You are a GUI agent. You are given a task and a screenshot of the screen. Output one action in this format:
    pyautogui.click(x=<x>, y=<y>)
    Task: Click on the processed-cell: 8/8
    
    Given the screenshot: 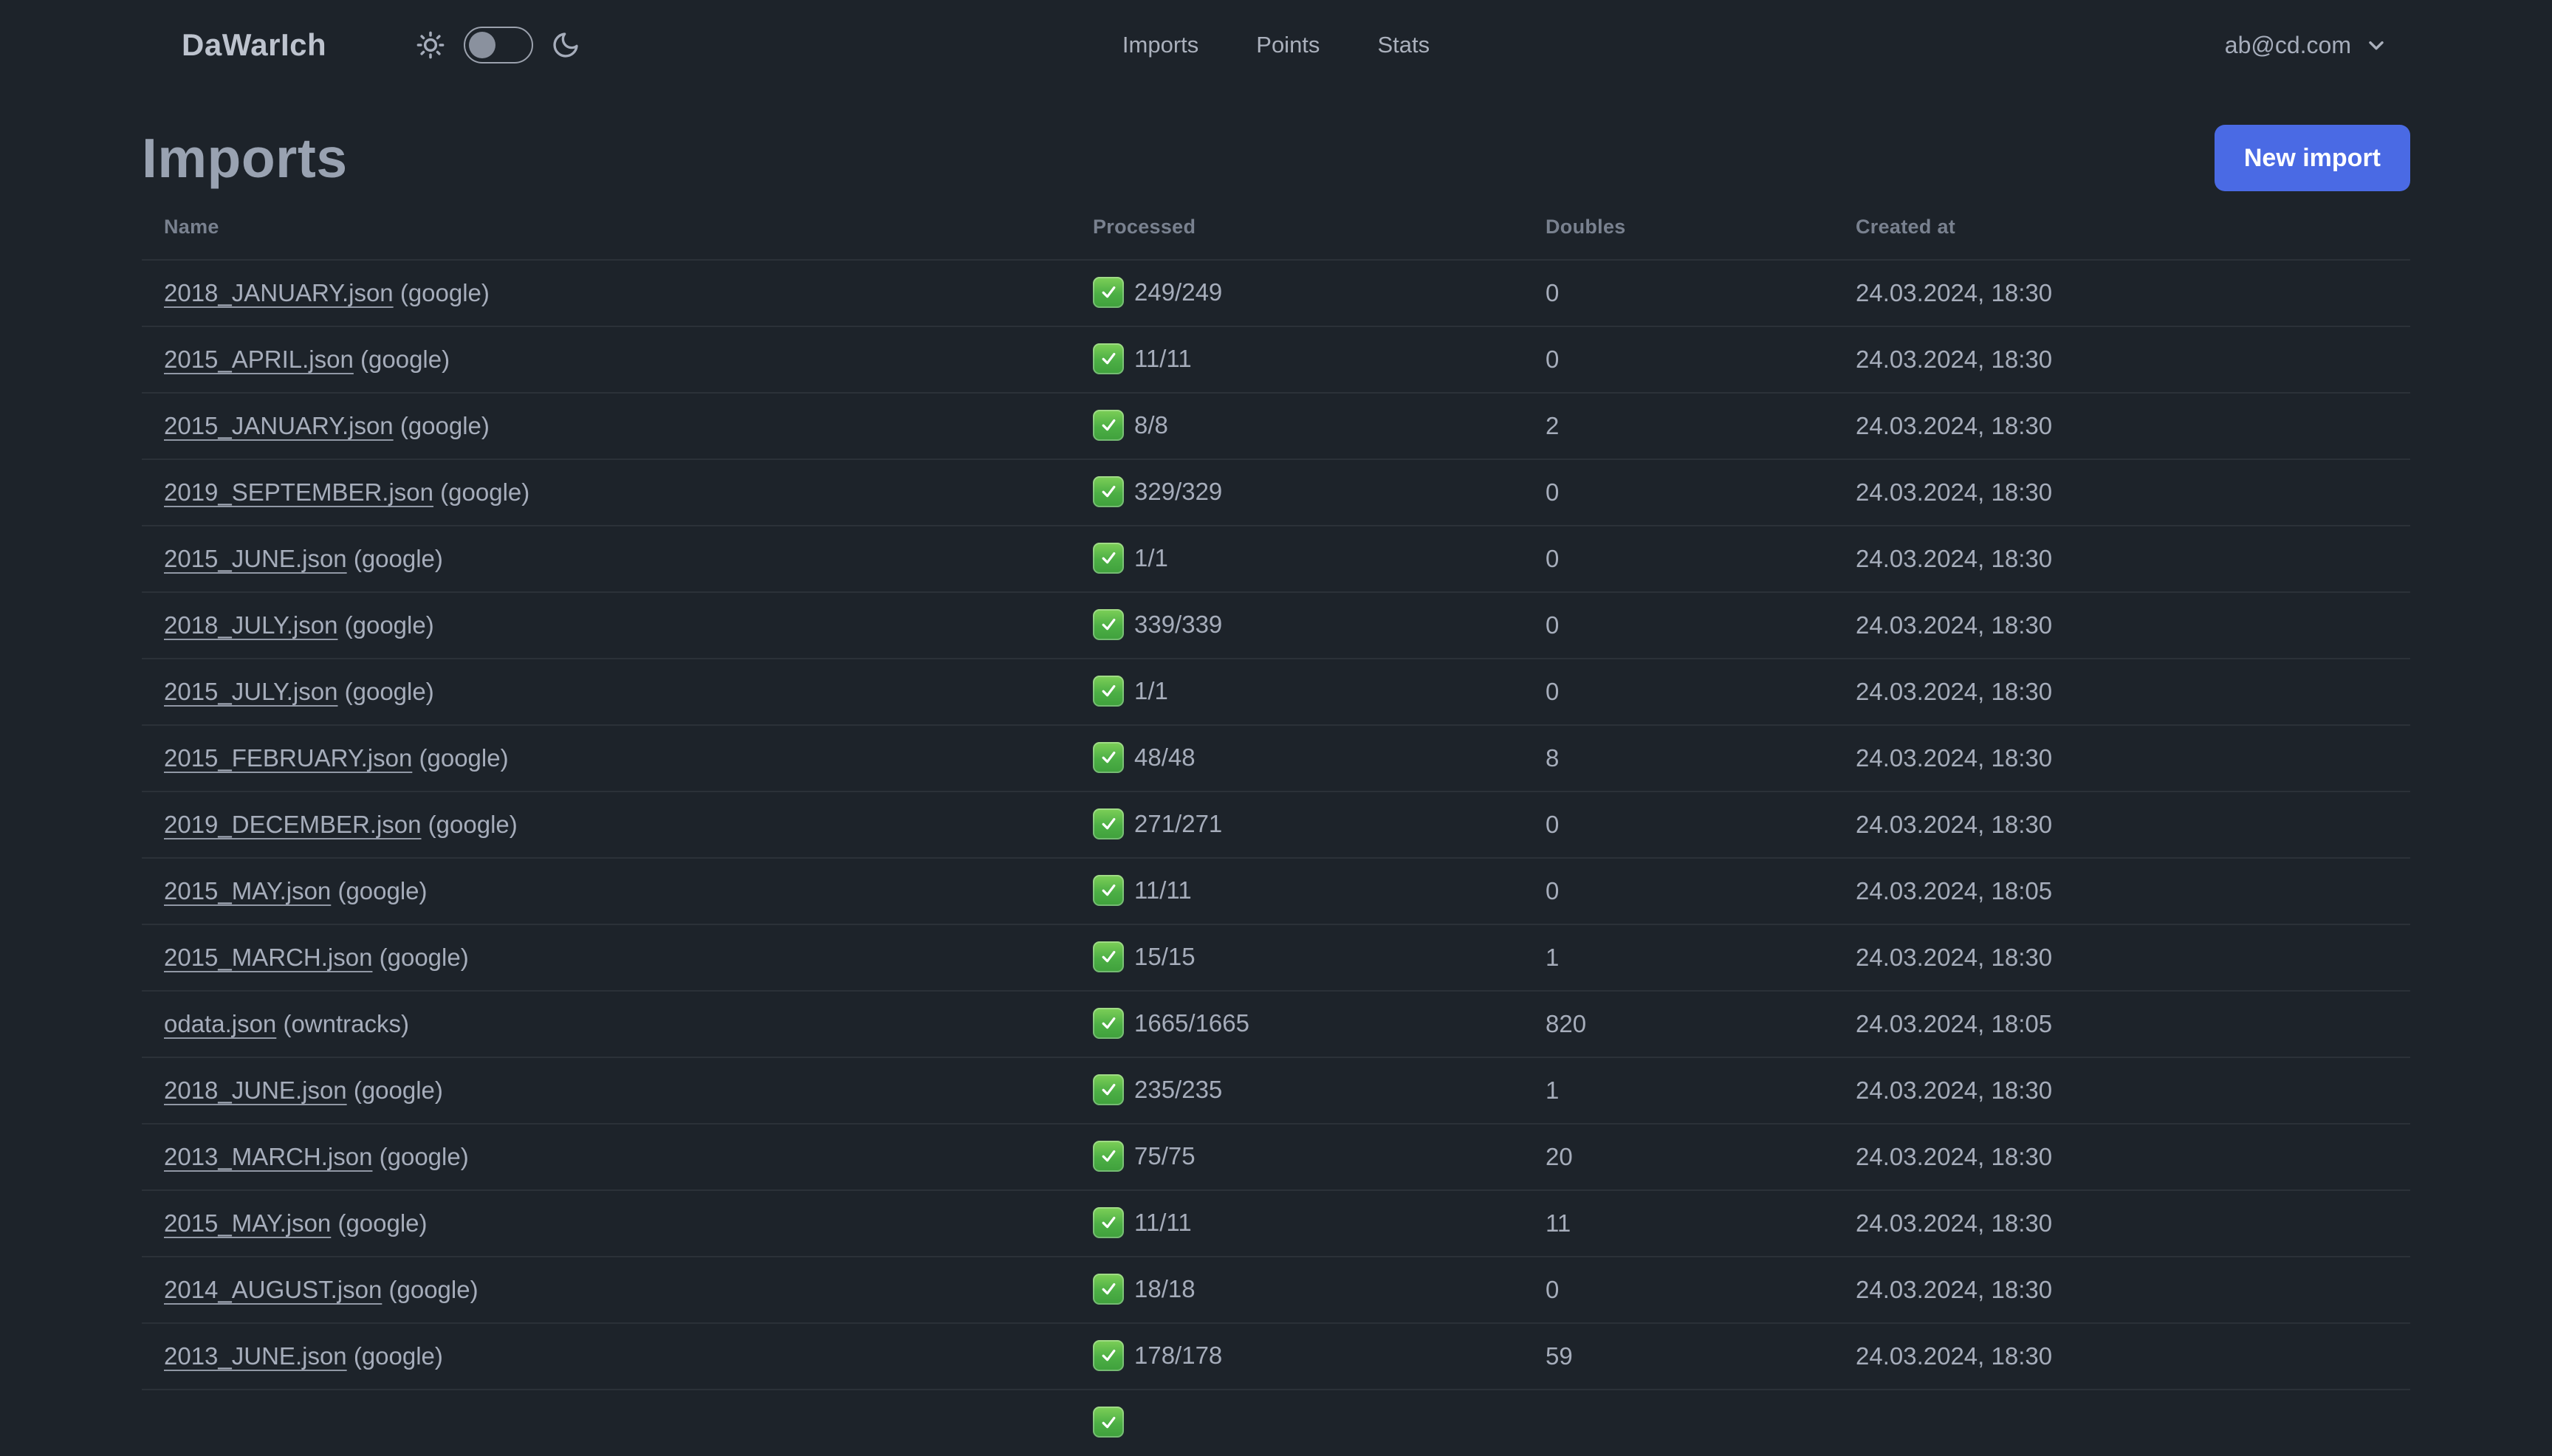 What is the action you would take?
    pyautogui.click(x=1297, y=426)
    